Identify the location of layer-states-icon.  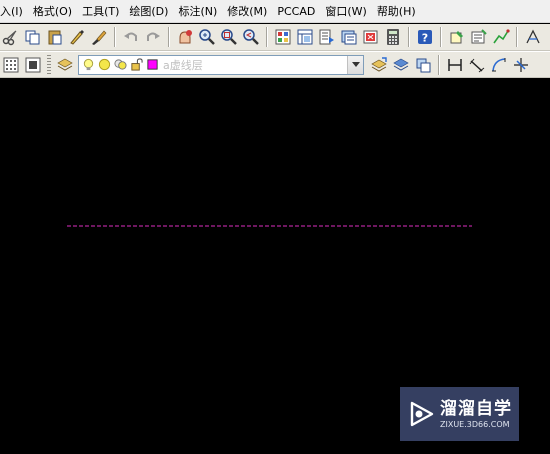
(423, 65).